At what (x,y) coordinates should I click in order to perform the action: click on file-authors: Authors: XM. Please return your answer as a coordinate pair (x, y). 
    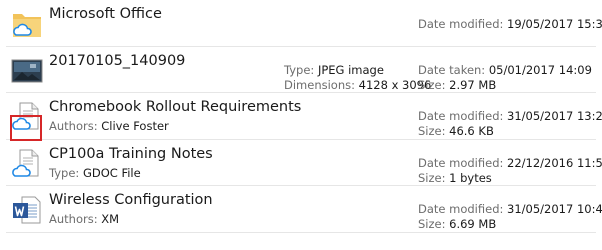
    Looking at the image, I should click on (84, 219).